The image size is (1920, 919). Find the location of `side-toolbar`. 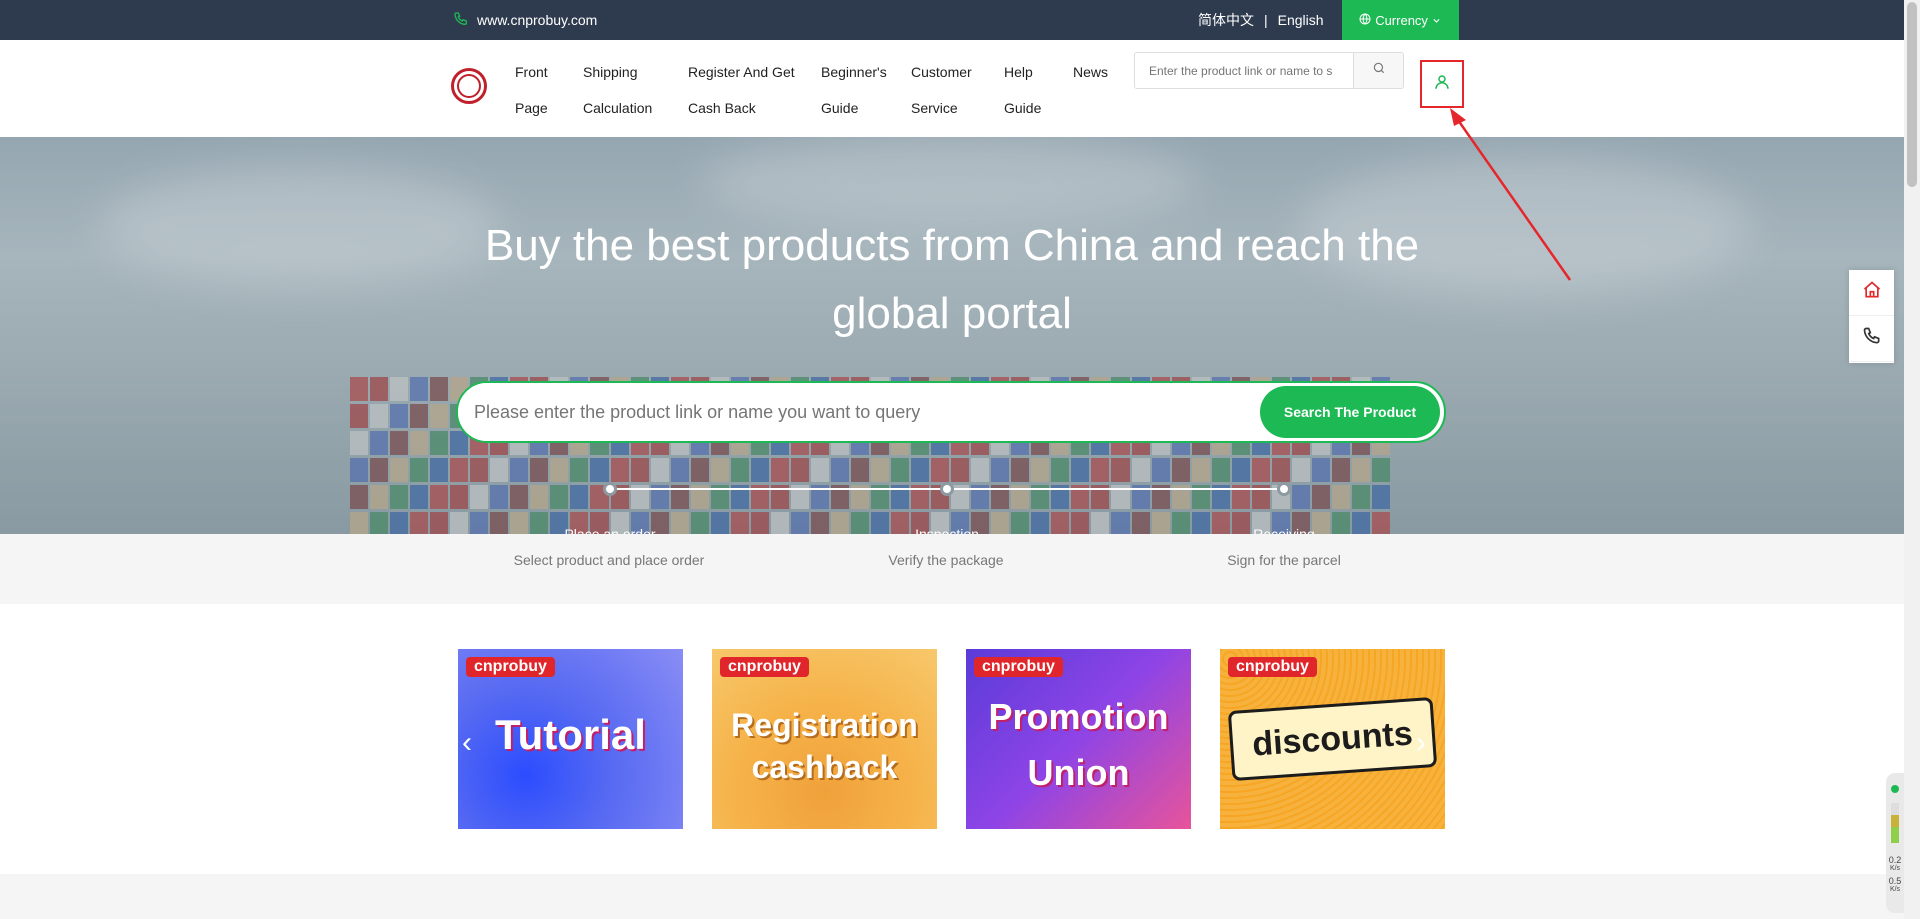

side-toolbar is located at coordinates (1871, 316).